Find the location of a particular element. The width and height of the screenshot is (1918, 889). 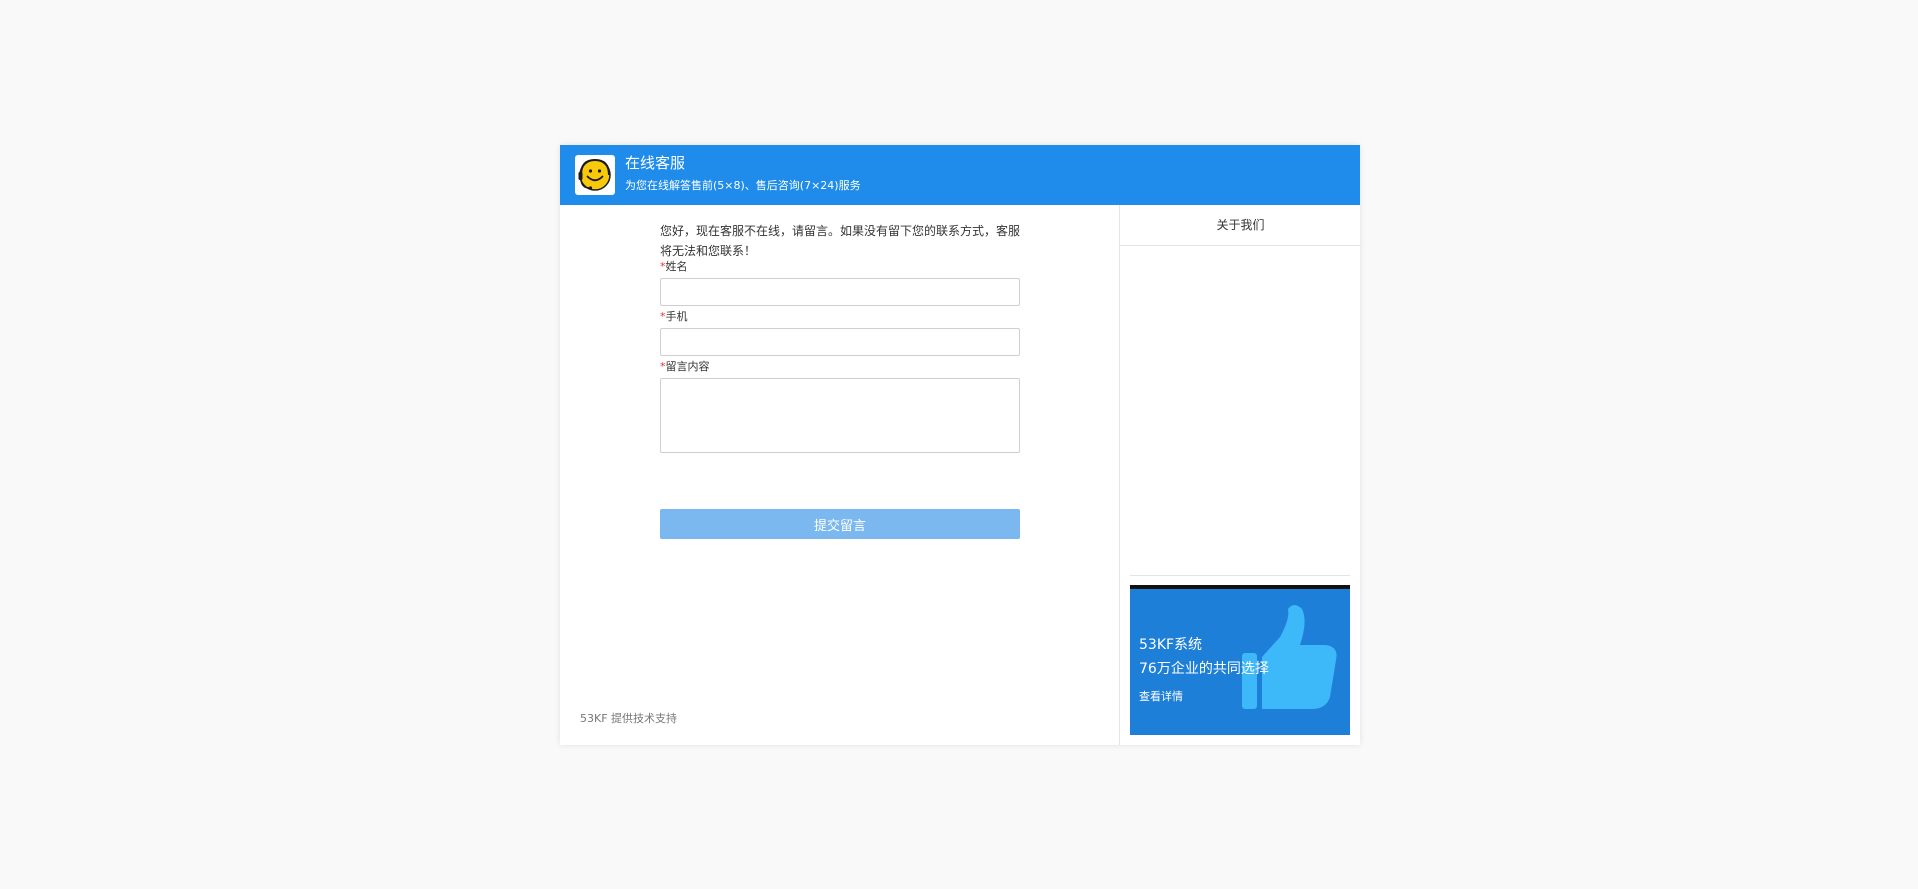

smiley-headset-icon is located at coordinates (594, 174).